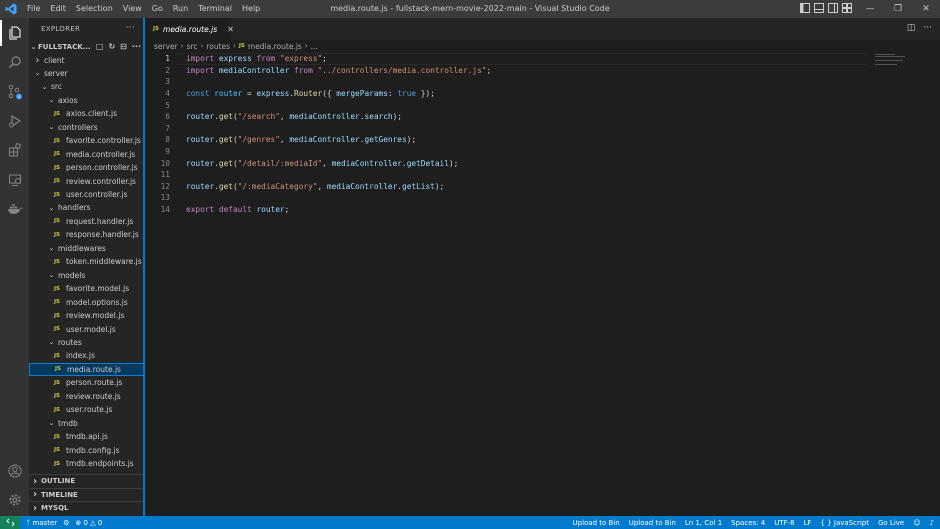 The image size is (940, 529). What do you see at coordinates (898, 9) in the screenshot?
I see `restore-icon: ❐` at bounding box center [898, 9].